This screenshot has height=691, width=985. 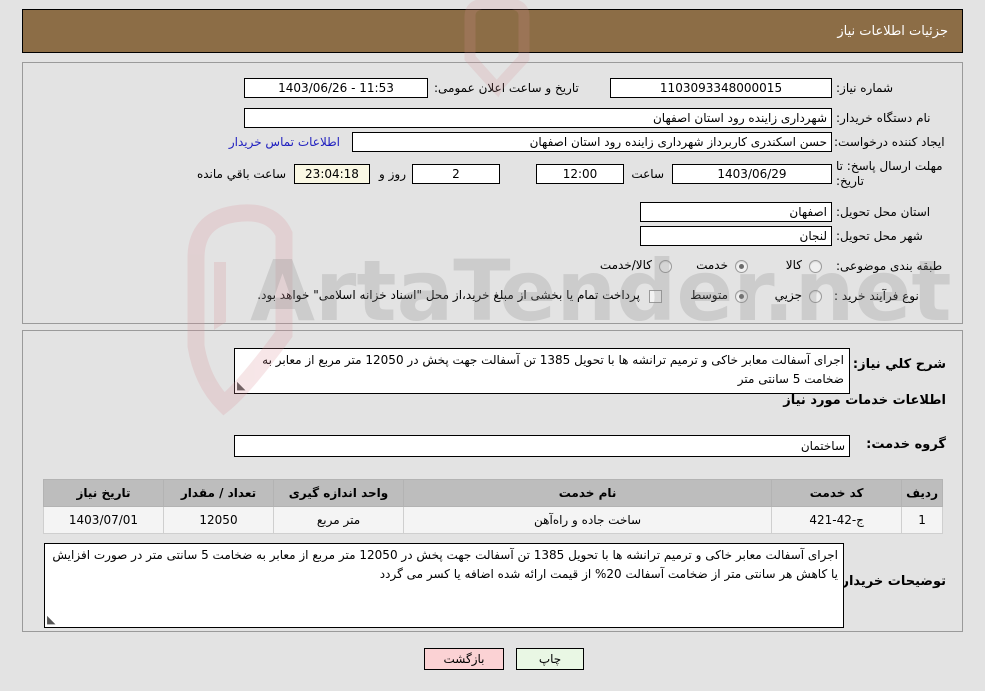 What do you see at coordinates (53, 619) in the screenshot?
I see `resize-grip-icon-notes: ◢` at bounding box center [53, 619].